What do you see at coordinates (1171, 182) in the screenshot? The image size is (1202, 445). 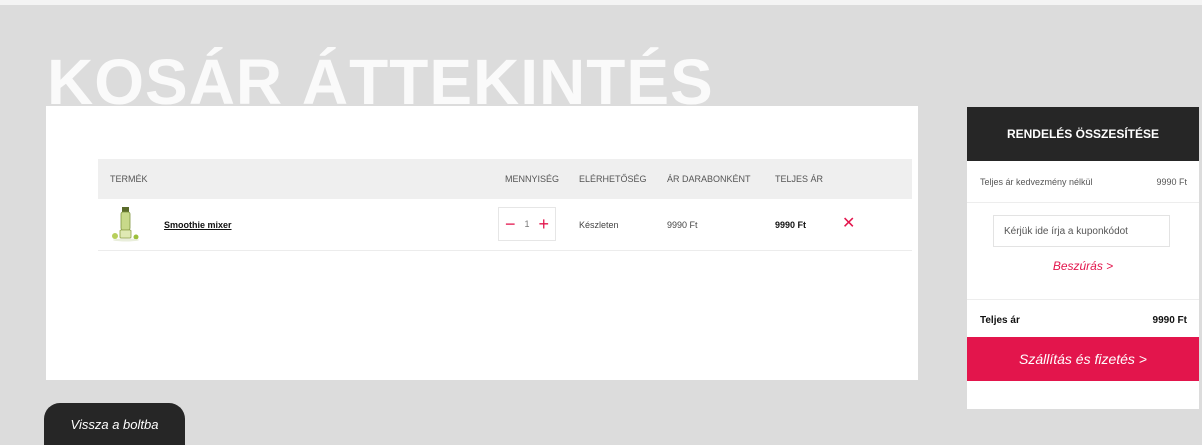 I see `subtotal-value: 9990 Ft` at bounding box center [1171, 182].